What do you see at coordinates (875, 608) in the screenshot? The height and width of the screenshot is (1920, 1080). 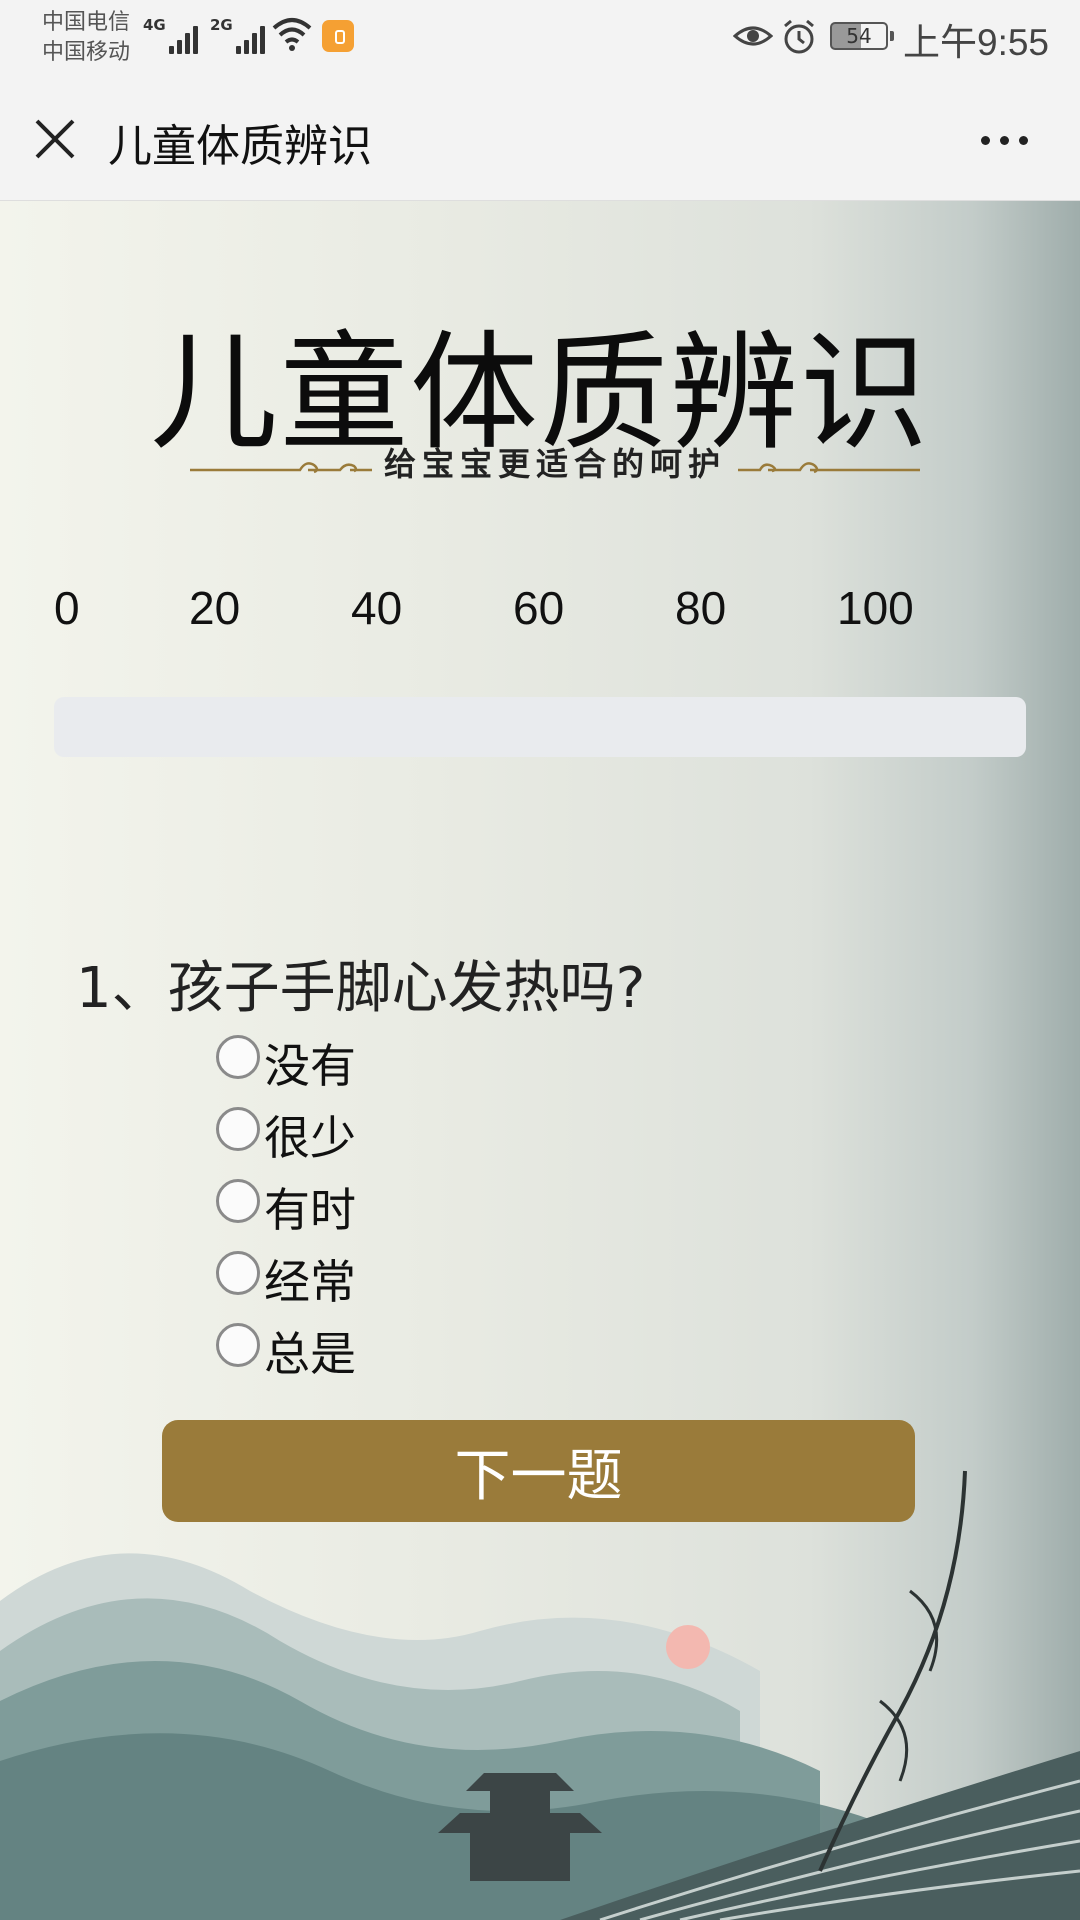 I see `scale-label: 100` at bounding box center [875, 608].